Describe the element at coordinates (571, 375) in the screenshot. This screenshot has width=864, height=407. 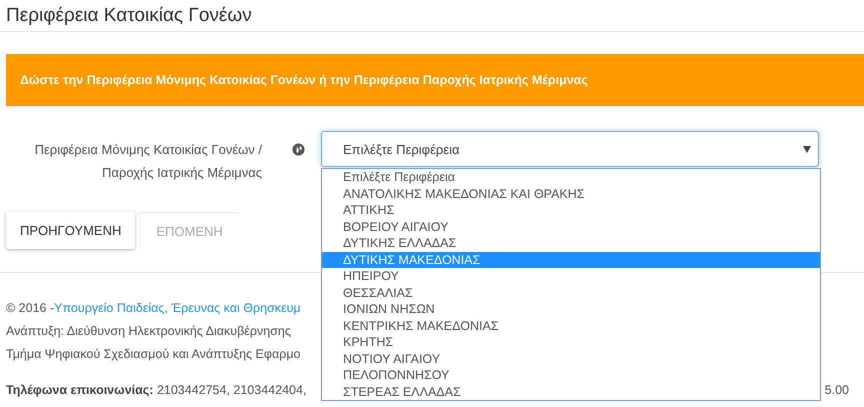
I see `dropdown-option: ΠΕΛΟΠΟΝΝΗΣΟΥ` at that location.